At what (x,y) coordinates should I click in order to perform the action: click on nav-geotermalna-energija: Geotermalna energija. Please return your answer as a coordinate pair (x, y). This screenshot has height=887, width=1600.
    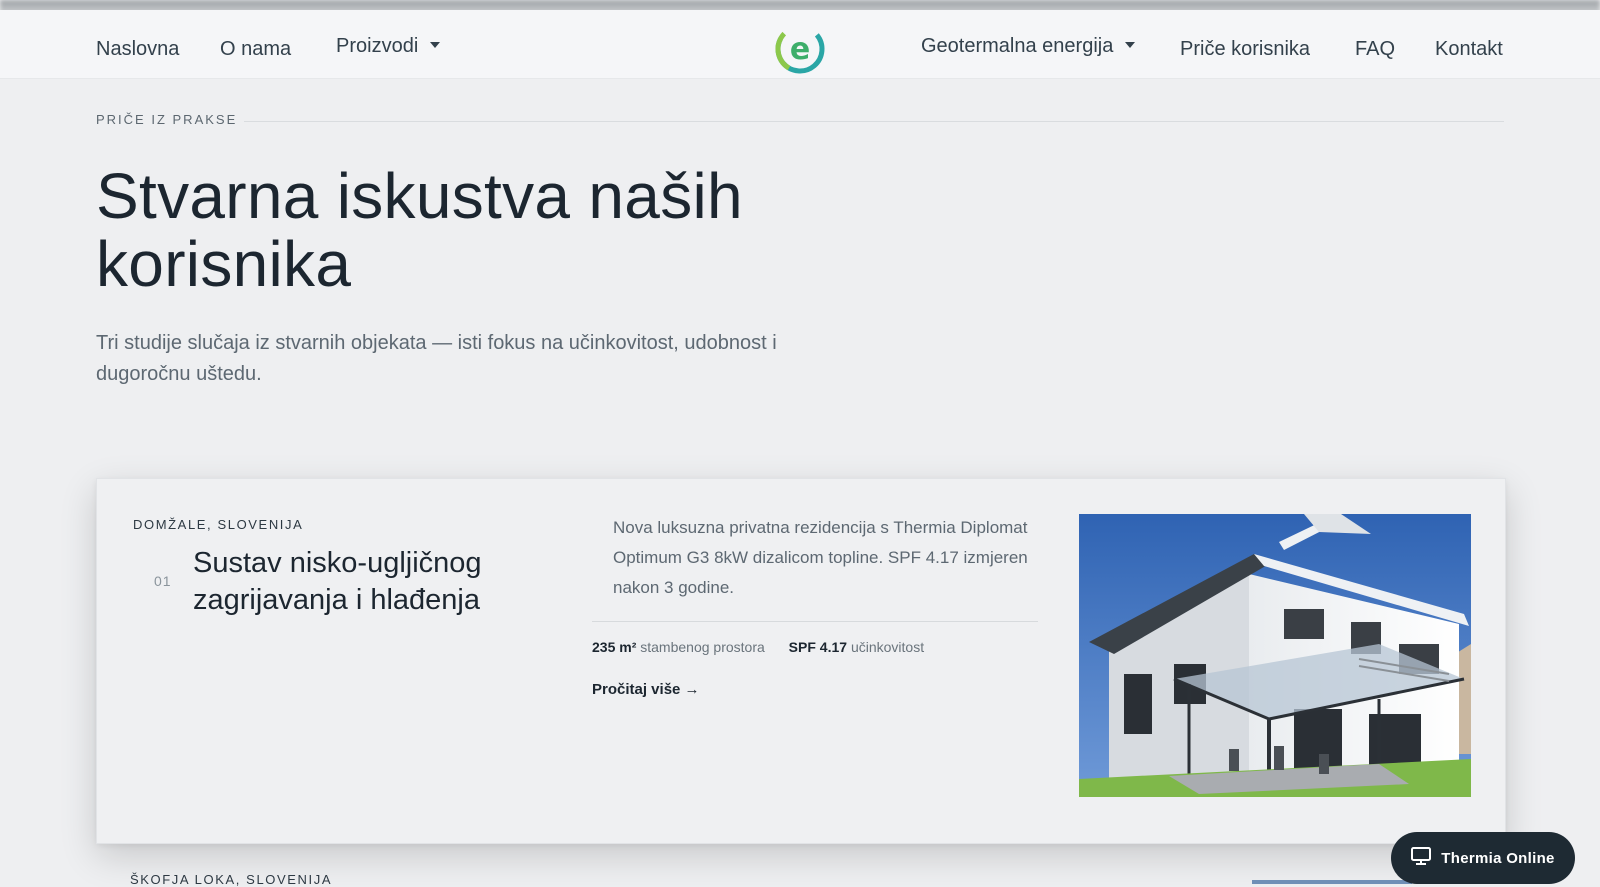
    Looking at the image, I should click on (1028, 46).